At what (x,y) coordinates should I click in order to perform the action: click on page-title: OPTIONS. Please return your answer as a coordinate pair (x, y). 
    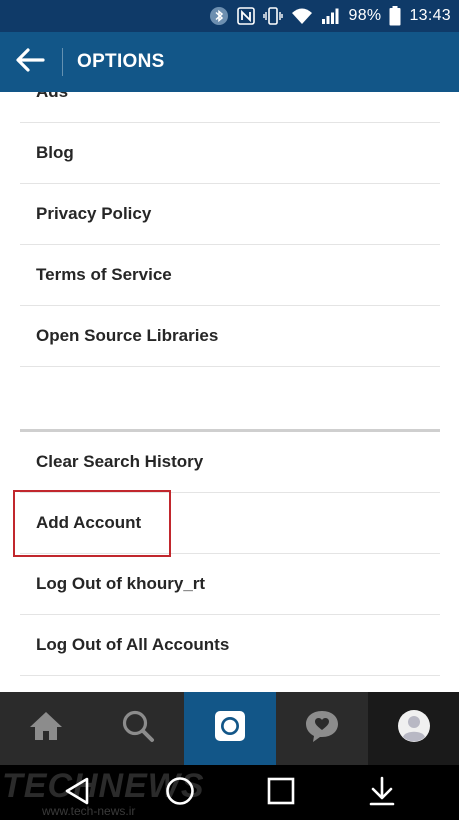
    Looking at the image, I should click on (121, 61).